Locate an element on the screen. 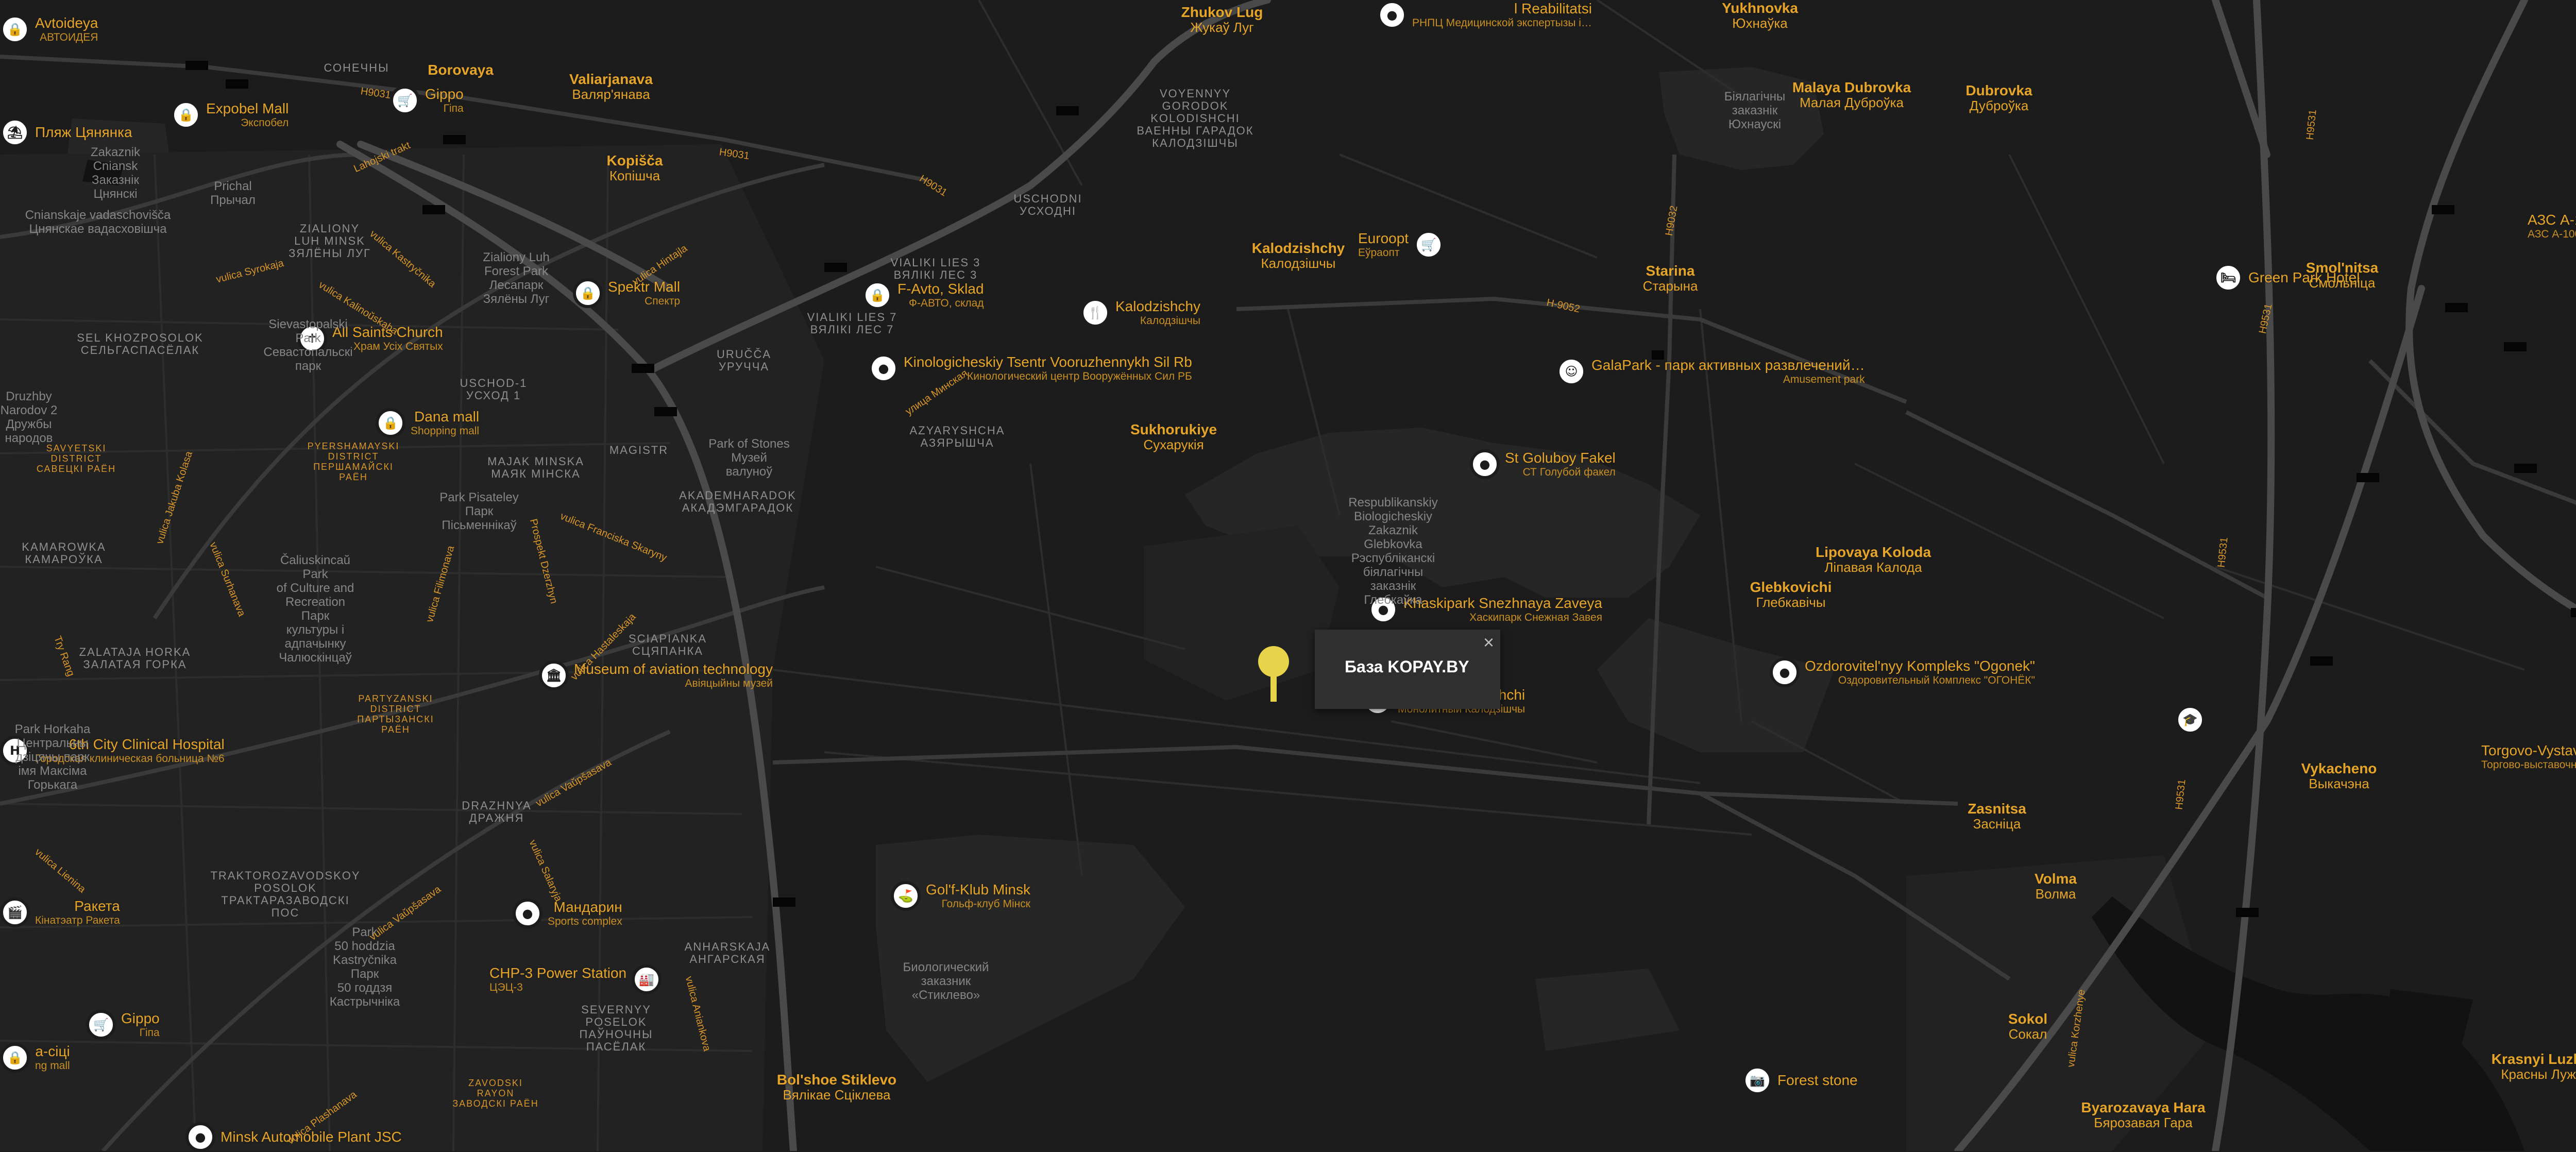  poi-golf: Gol'f-Klub Minsk Гольф-клуб Мінск ⛳ is located at coordinates (960, 896).